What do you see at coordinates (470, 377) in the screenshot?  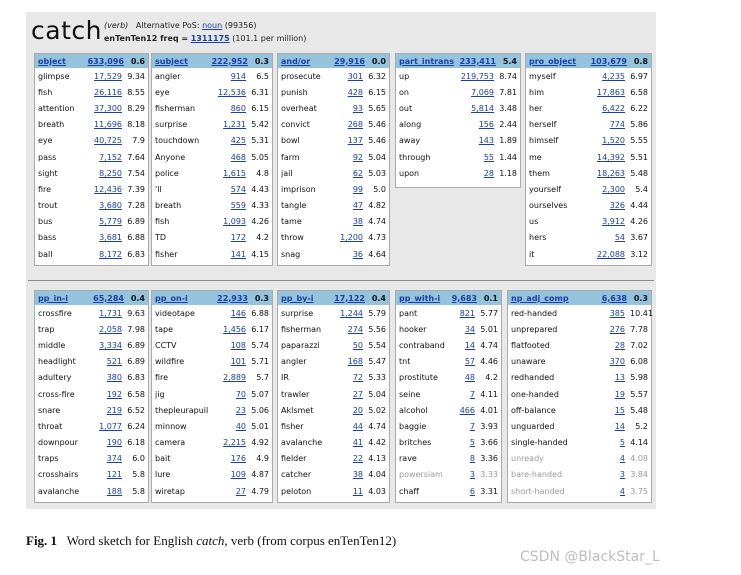 I see `collocate-freq-link: 48` at bounding box center [470, 377].